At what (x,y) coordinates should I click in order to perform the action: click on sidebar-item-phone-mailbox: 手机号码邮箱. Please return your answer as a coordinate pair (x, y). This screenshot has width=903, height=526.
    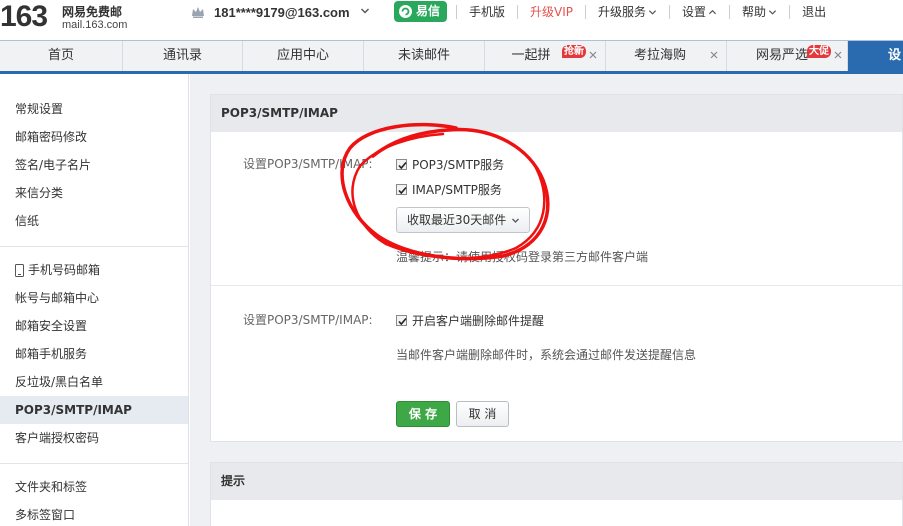
    Looking at the image, I should click on (94, 270).